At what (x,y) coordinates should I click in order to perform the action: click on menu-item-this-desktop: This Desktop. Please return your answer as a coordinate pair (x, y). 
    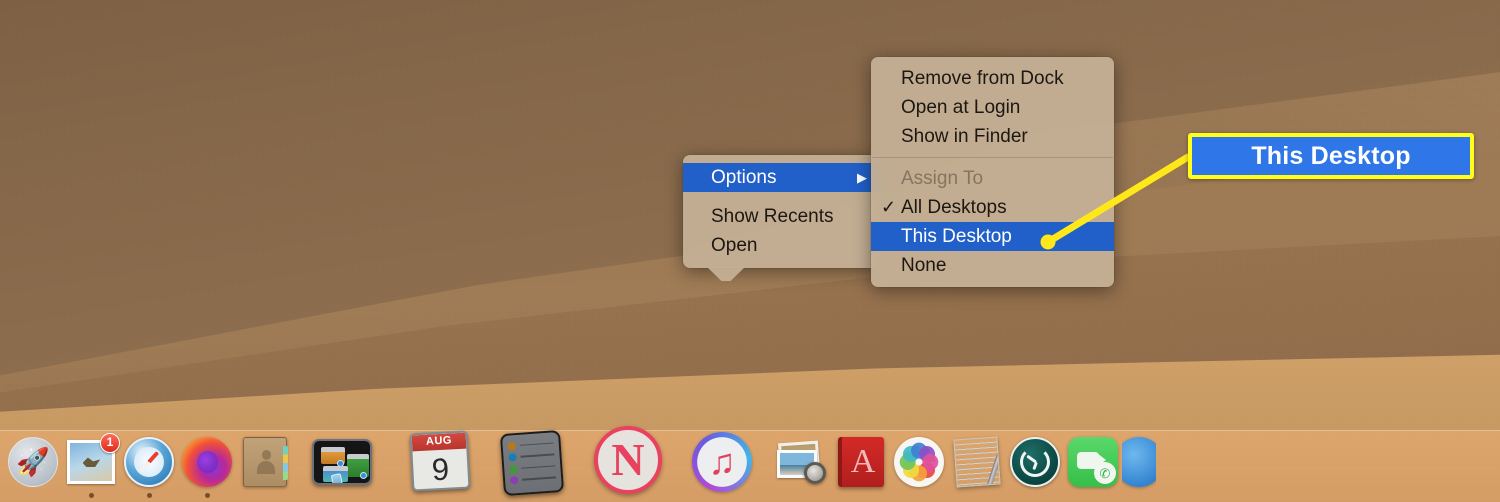
    Looking at the image, I should click on (992, 236).